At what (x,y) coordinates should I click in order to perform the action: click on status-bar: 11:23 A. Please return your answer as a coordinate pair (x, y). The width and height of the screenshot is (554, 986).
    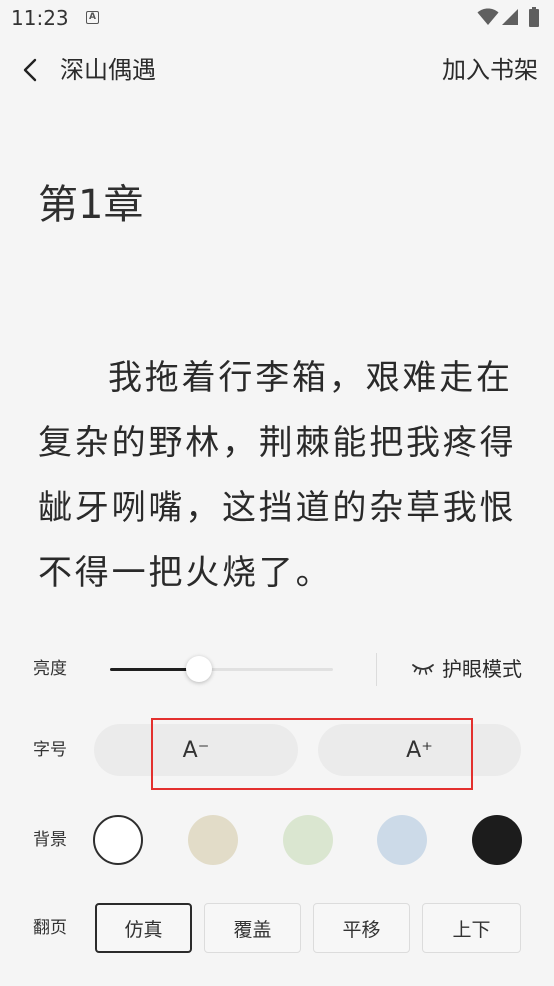
    Looking at the image, I should click on (277, 18).